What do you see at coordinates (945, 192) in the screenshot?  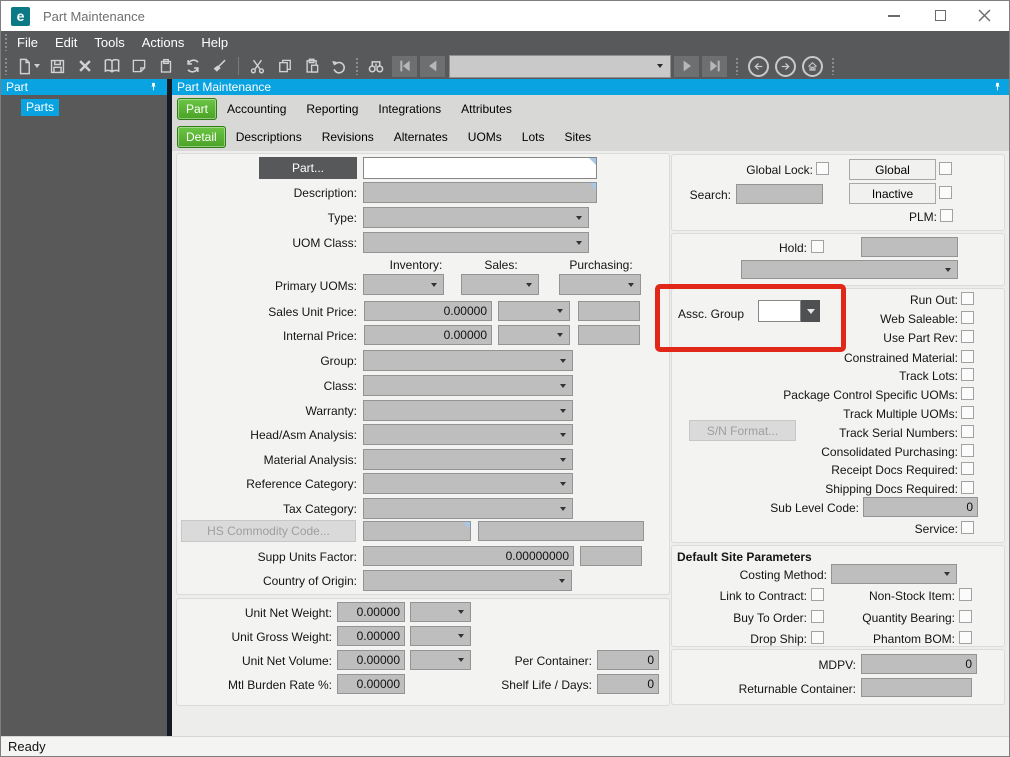 I see `inactive-checkbox` at bounding box center [945, 192].